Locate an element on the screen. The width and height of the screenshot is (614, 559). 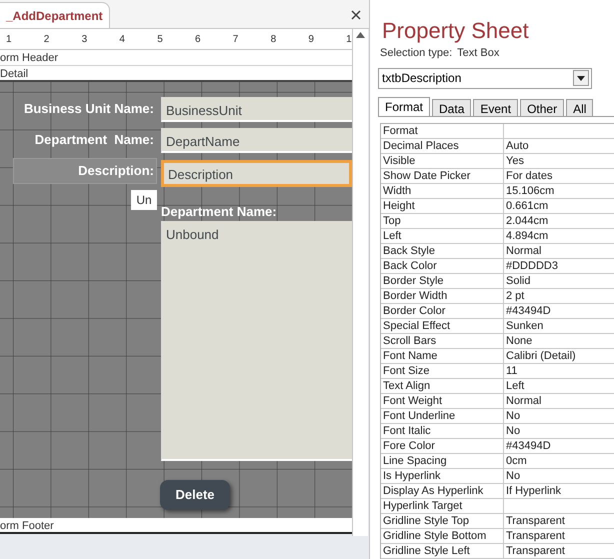
property-name: Scroll Bars is located at coordinates (442, 341).